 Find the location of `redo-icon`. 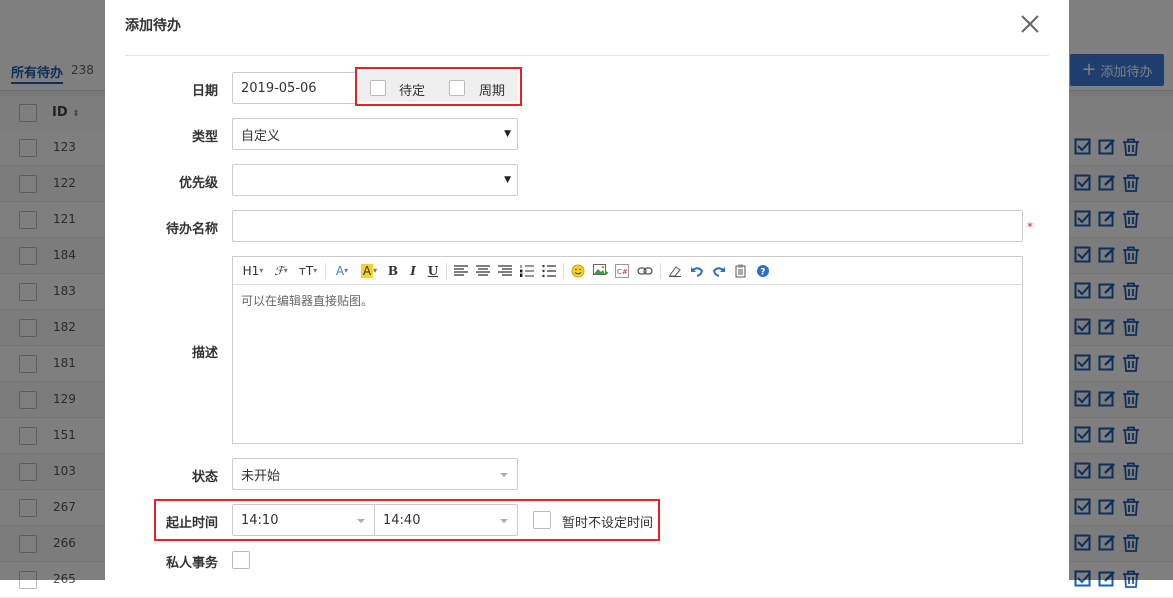

redo-icon is located at coordinates (719, 271).